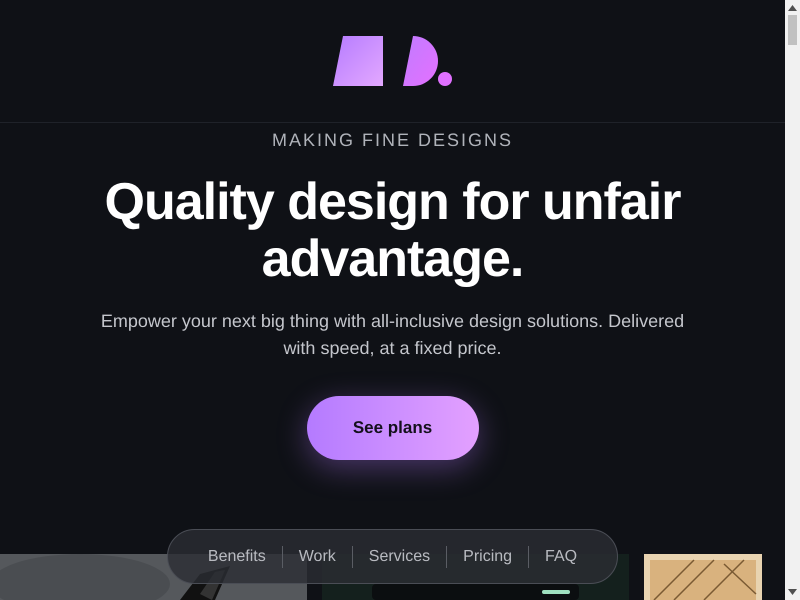 Image resolution: width=800 pixels, height=600 pixels. I want to click on hero-heading: Quality design for unfair advantage., so click(393, 231).